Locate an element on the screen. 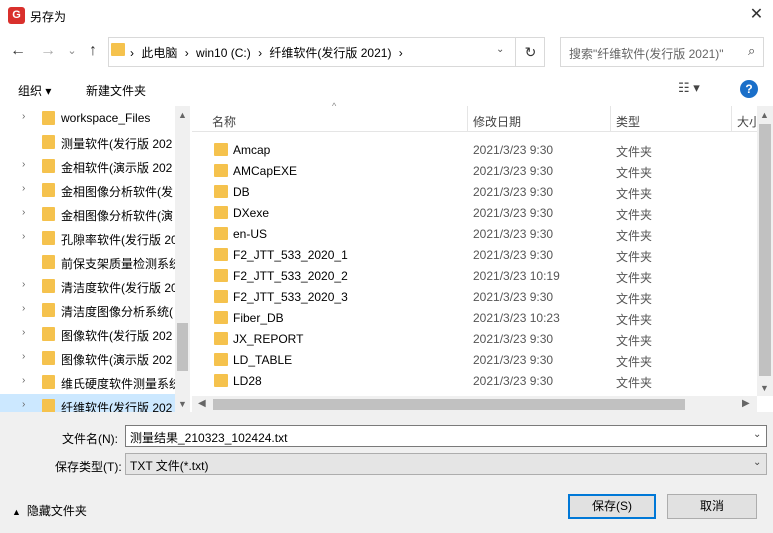 This screenshot has width=773, height=533. back-button: ← is located at coordinates (18, 51).